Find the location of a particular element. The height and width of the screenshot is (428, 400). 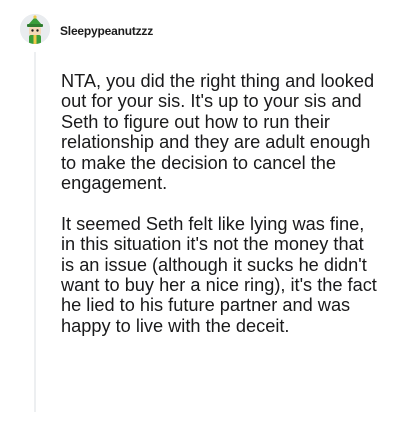

avatar is located at coordinates (35, 29).